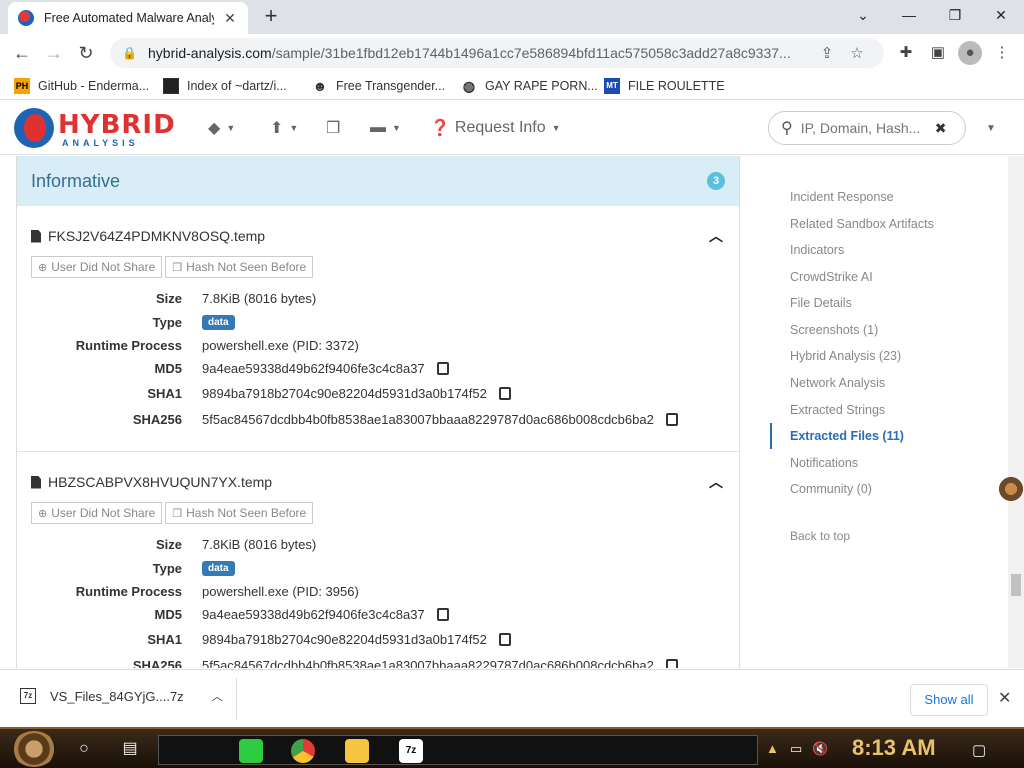 Image resolution: width=1024 pixels, height=768 pixels. What do you see at coordinates (938, 53) in the screenshot?
I see `side-panel-icon: ▣` at bounding box center [938, 53].